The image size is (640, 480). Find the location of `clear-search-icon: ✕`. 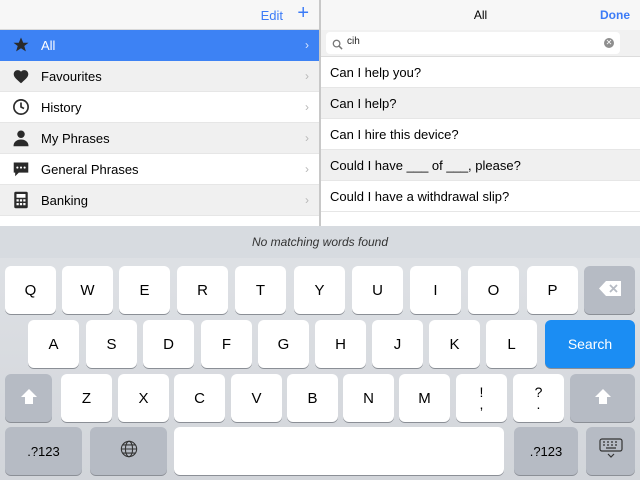

clear-search-icon: ✕ is located at coordinates (609, 43).